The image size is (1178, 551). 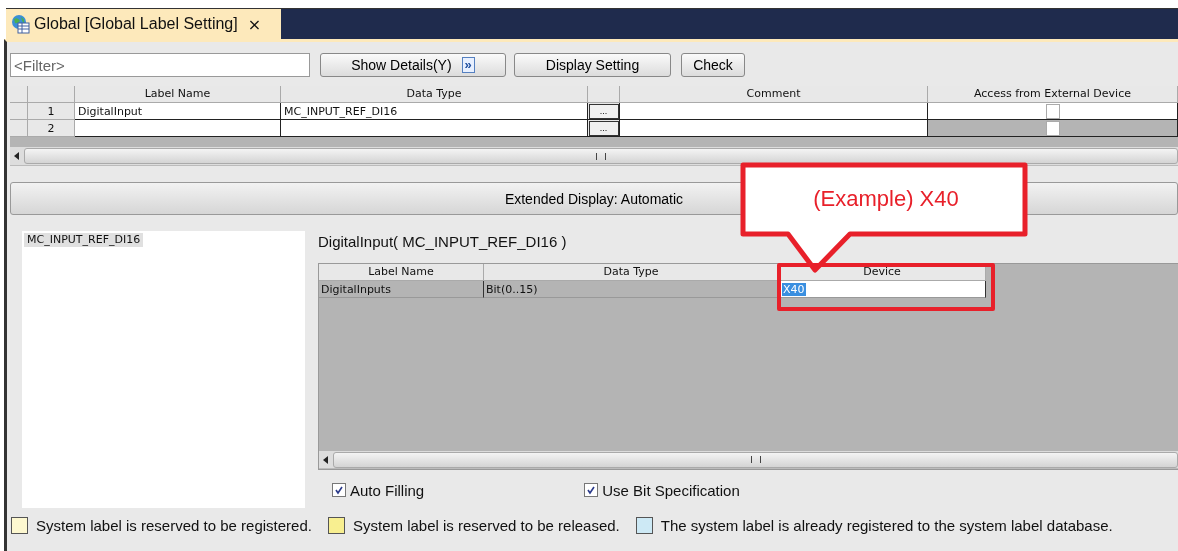 What do you see at coordinates (713, 65) in the screenshot?
I see `toolbar-button: Check` at bounding box center [713, 65].